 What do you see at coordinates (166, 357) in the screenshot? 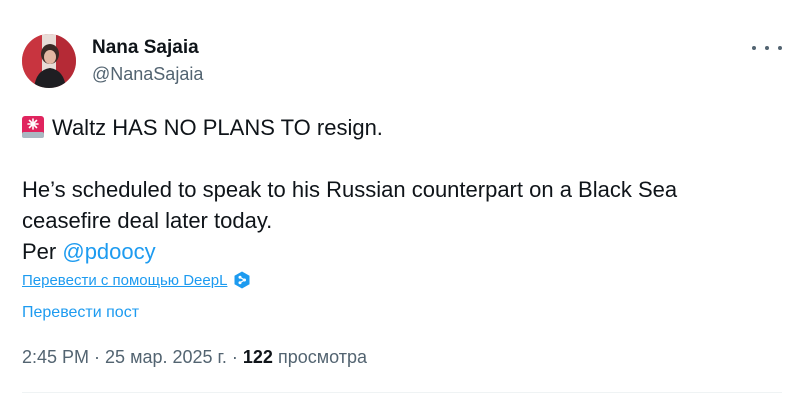
I see `tweet-date: 25 мар. 2025 г.` at bounding box center [166, 357].